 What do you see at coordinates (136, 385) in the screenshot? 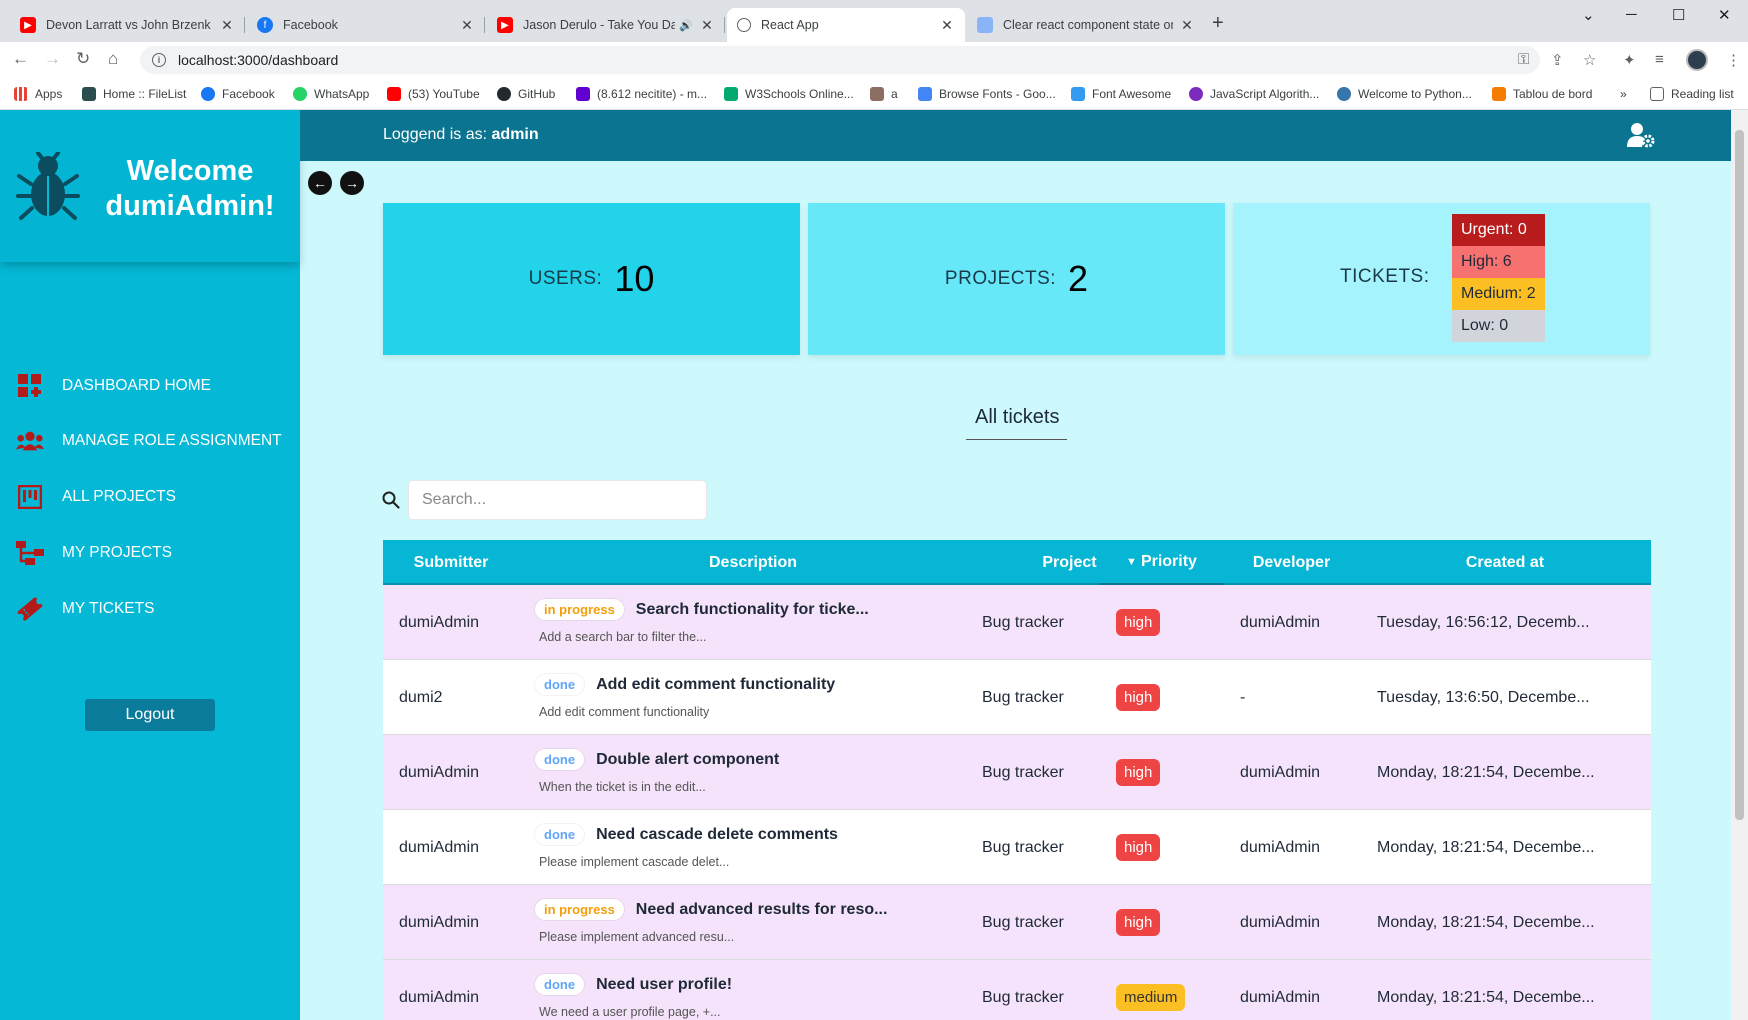
I see `nav-label: DASHBOARD HOME` at bounding box center [136, 385].